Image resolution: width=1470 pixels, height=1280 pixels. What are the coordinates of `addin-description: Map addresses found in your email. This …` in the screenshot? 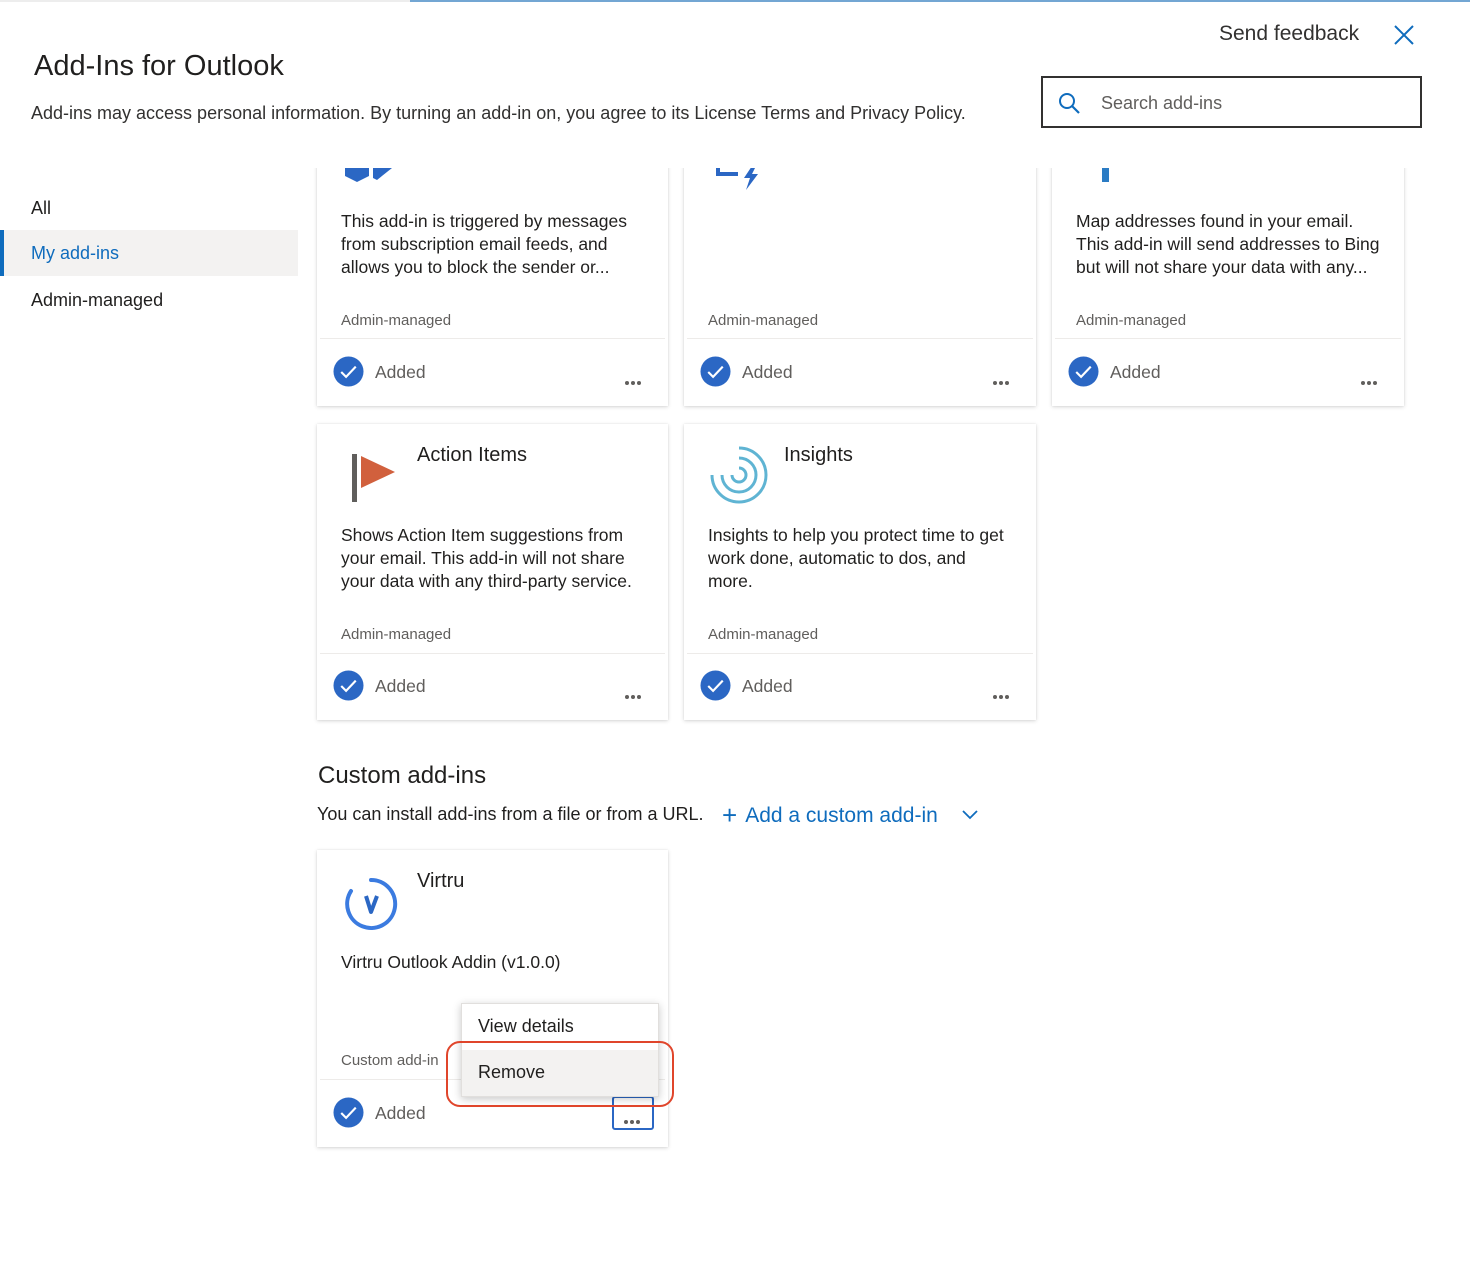 It's located at (1228, 244).